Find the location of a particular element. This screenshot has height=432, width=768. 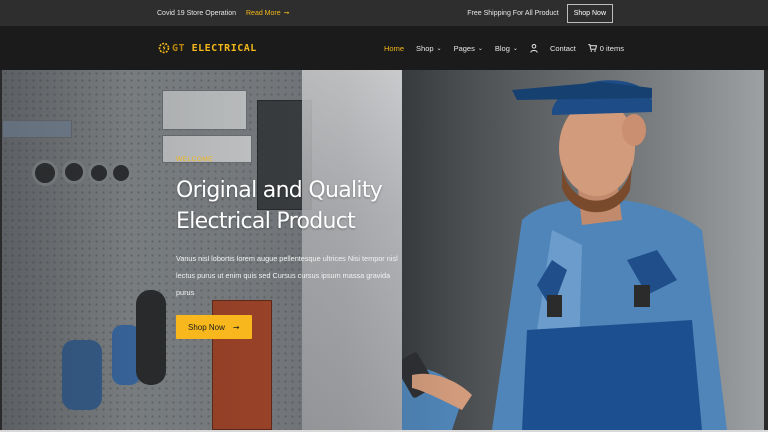

nav-home: Home is located at coordinates (394, 48).